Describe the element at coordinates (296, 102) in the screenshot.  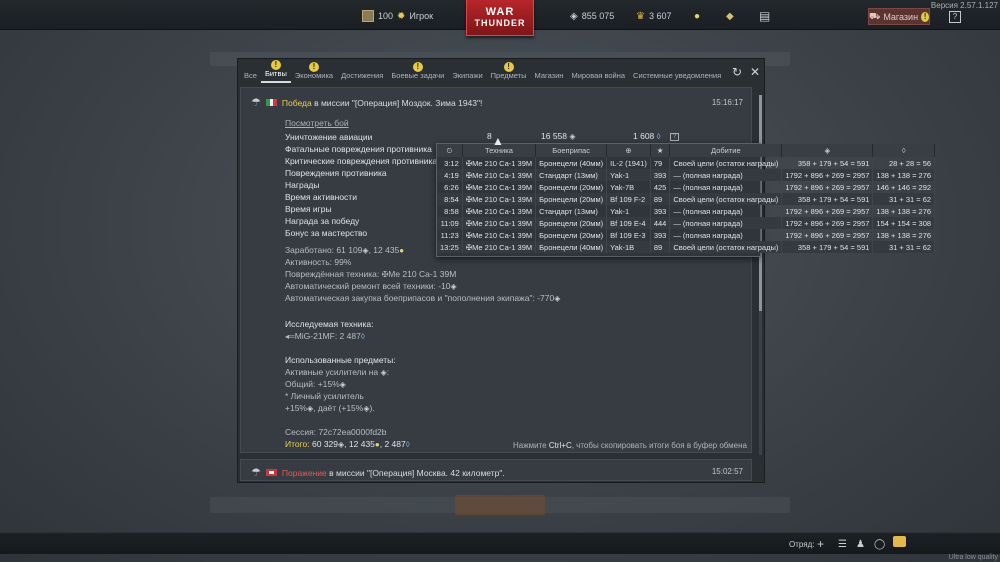
I see `victory-label: Победа` at that location.